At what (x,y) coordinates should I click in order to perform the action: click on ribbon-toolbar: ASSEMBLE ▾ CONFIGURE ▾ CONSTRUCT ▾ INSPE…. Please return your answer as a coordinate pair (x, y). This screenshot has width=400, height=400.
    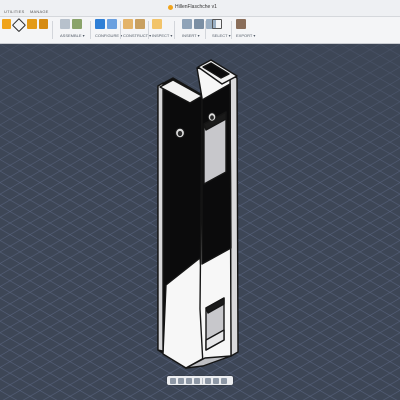
    Looking at the image, I should click on (200, 30).